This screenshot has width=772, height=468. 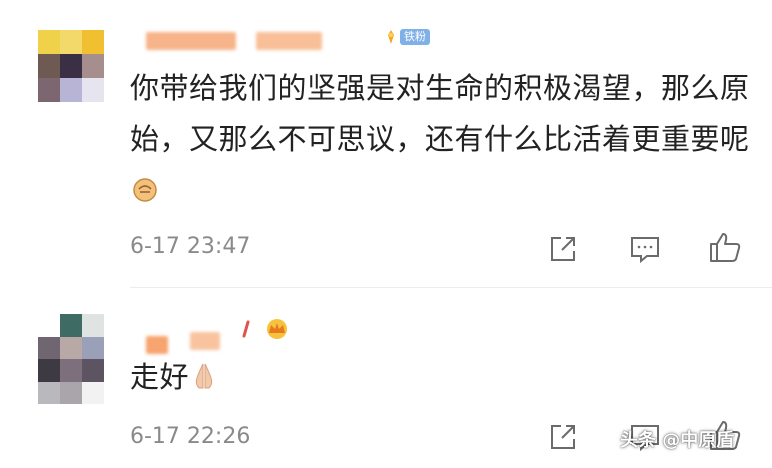 I want to click on like-button, so click(x=725, y=247).